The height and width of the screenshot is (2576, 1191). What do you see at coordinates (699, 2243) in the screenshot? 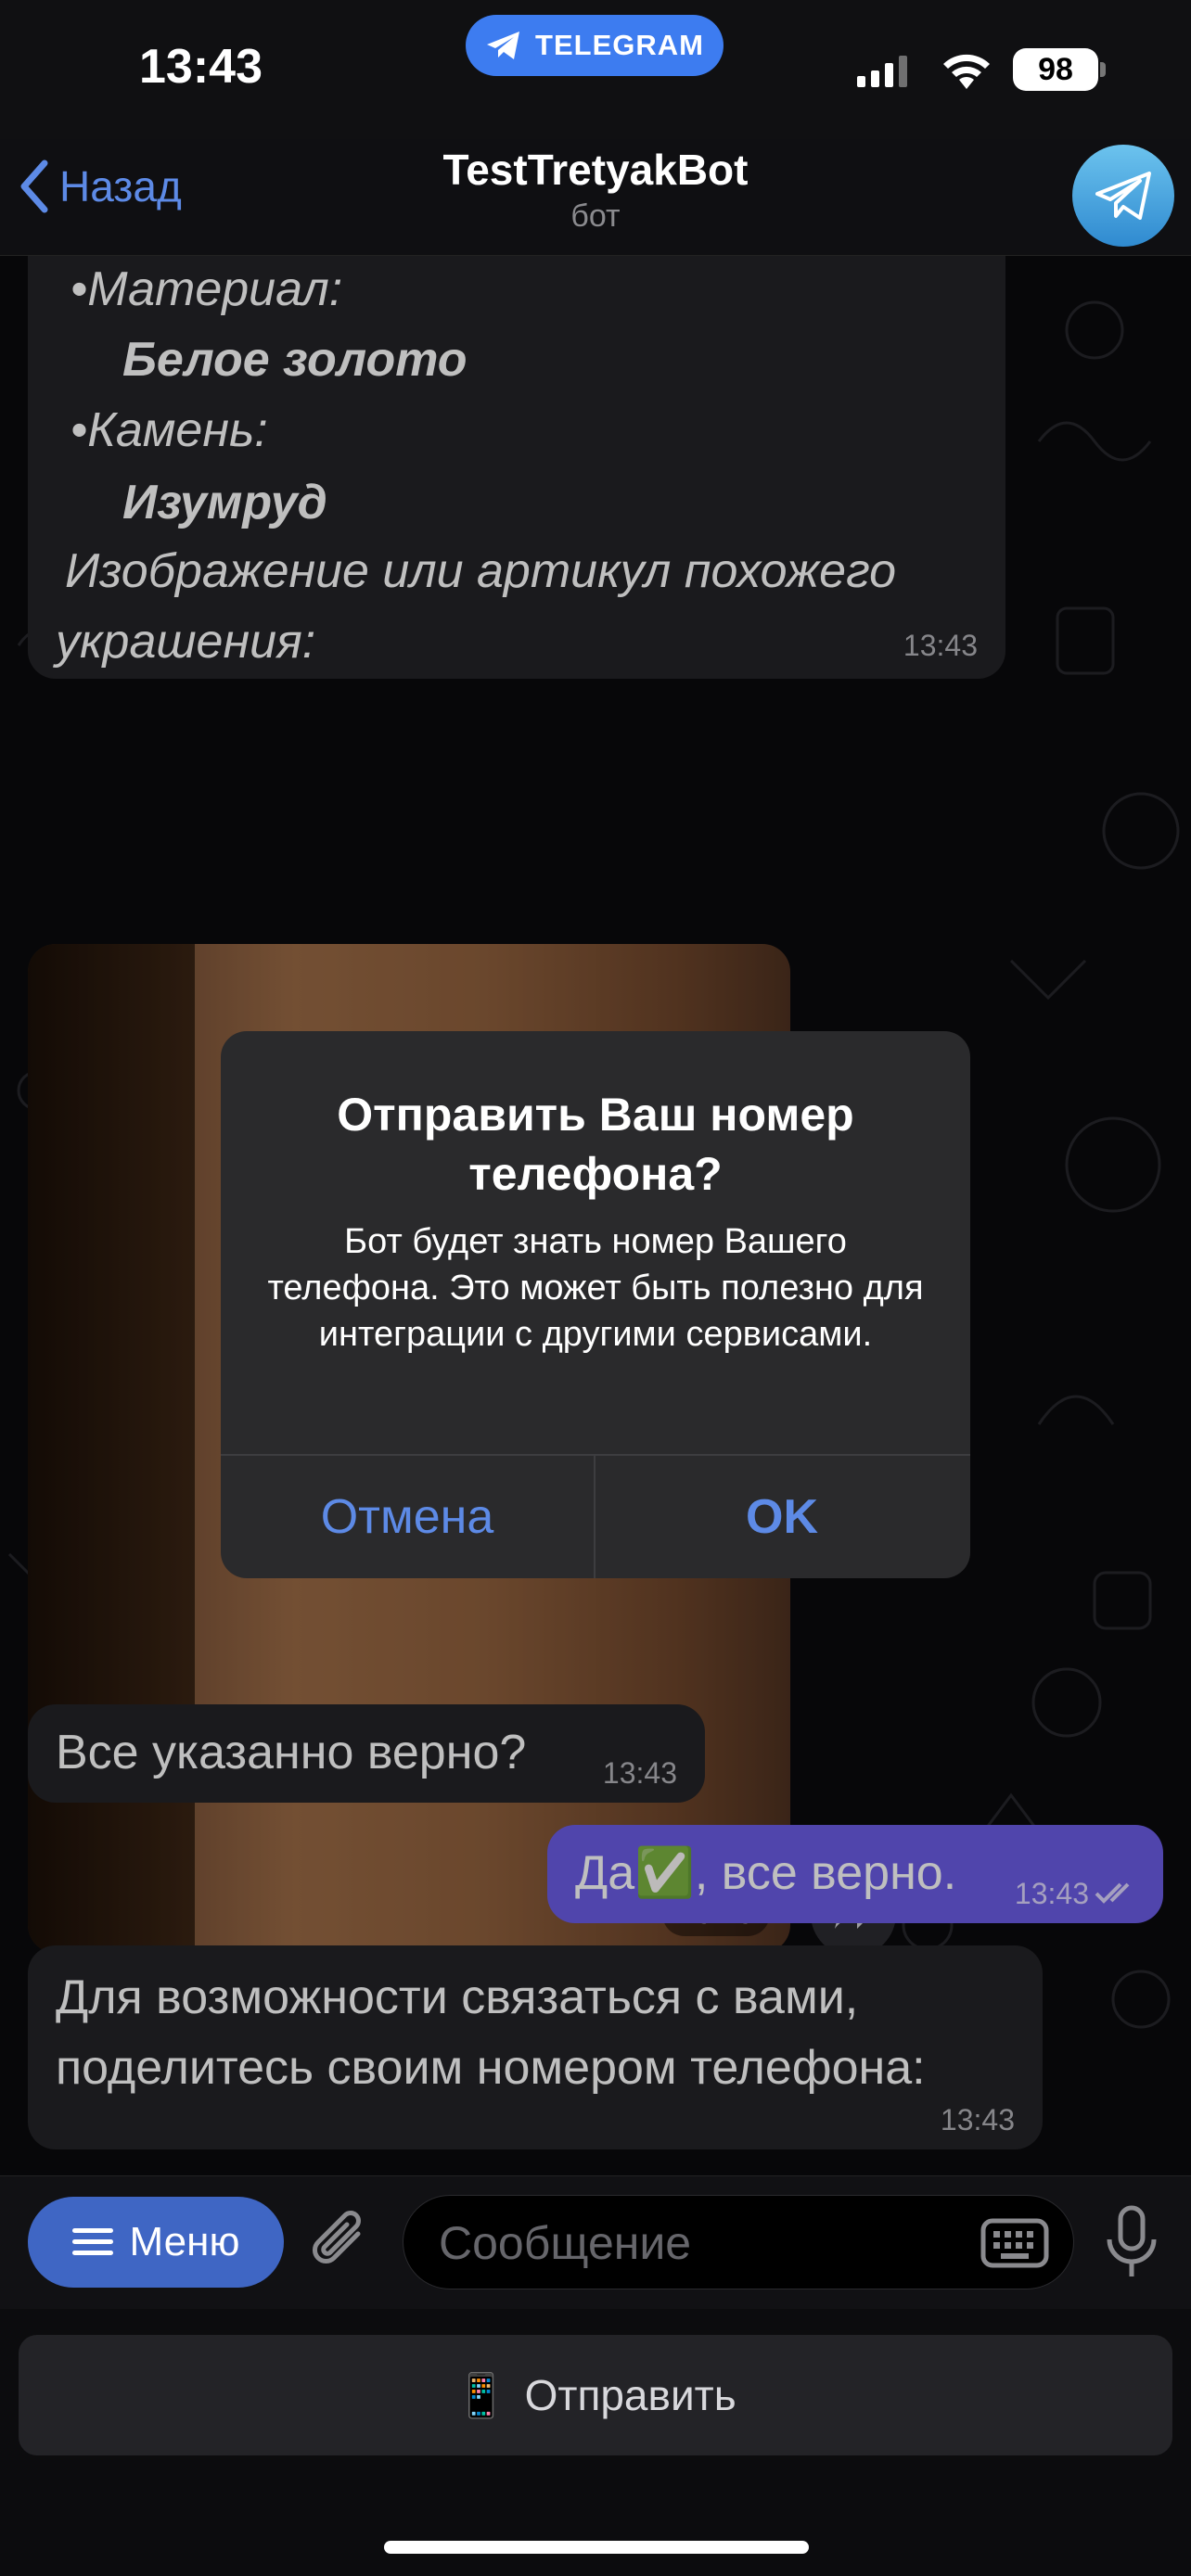
I see `message-input` at bounding box center [699, 2243].